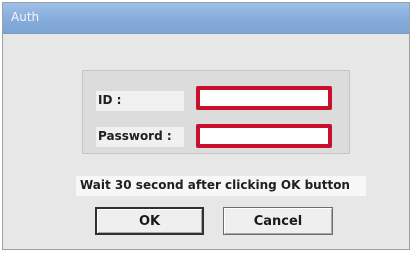  I want to click on cancel-button: Cancel, so click(278, 221).